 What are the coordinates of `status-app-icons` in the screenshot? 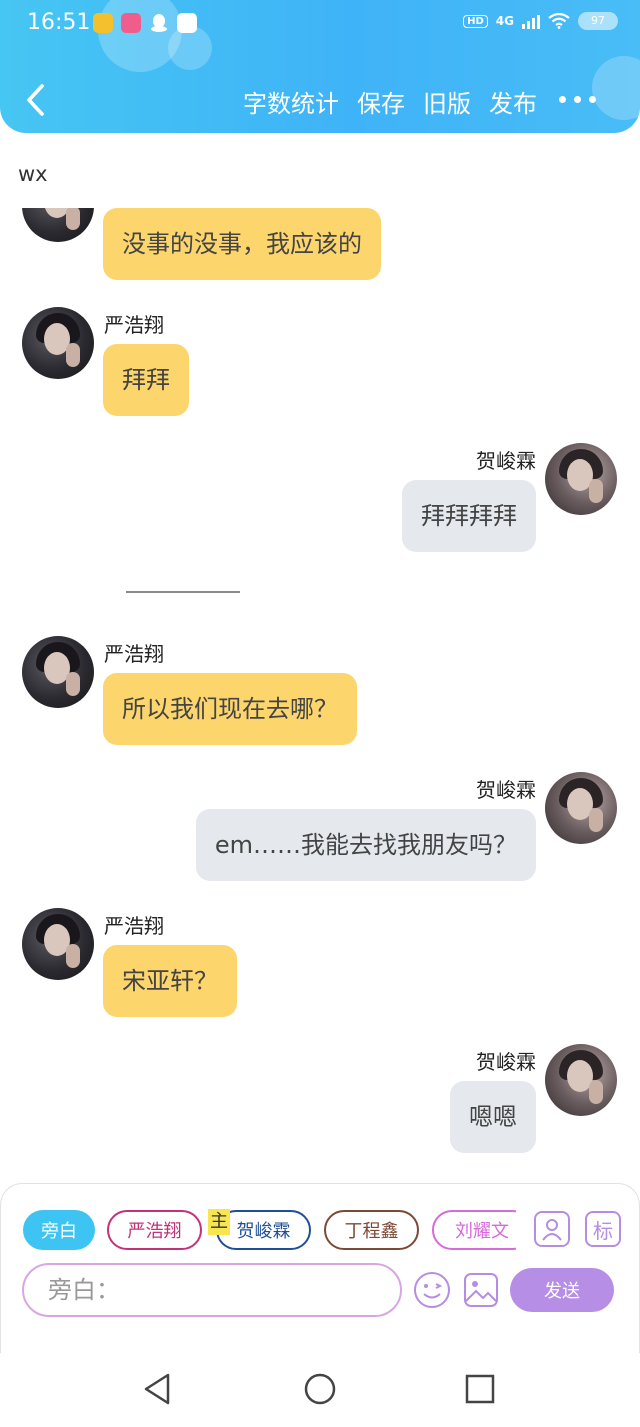 It's located at (145, 23).